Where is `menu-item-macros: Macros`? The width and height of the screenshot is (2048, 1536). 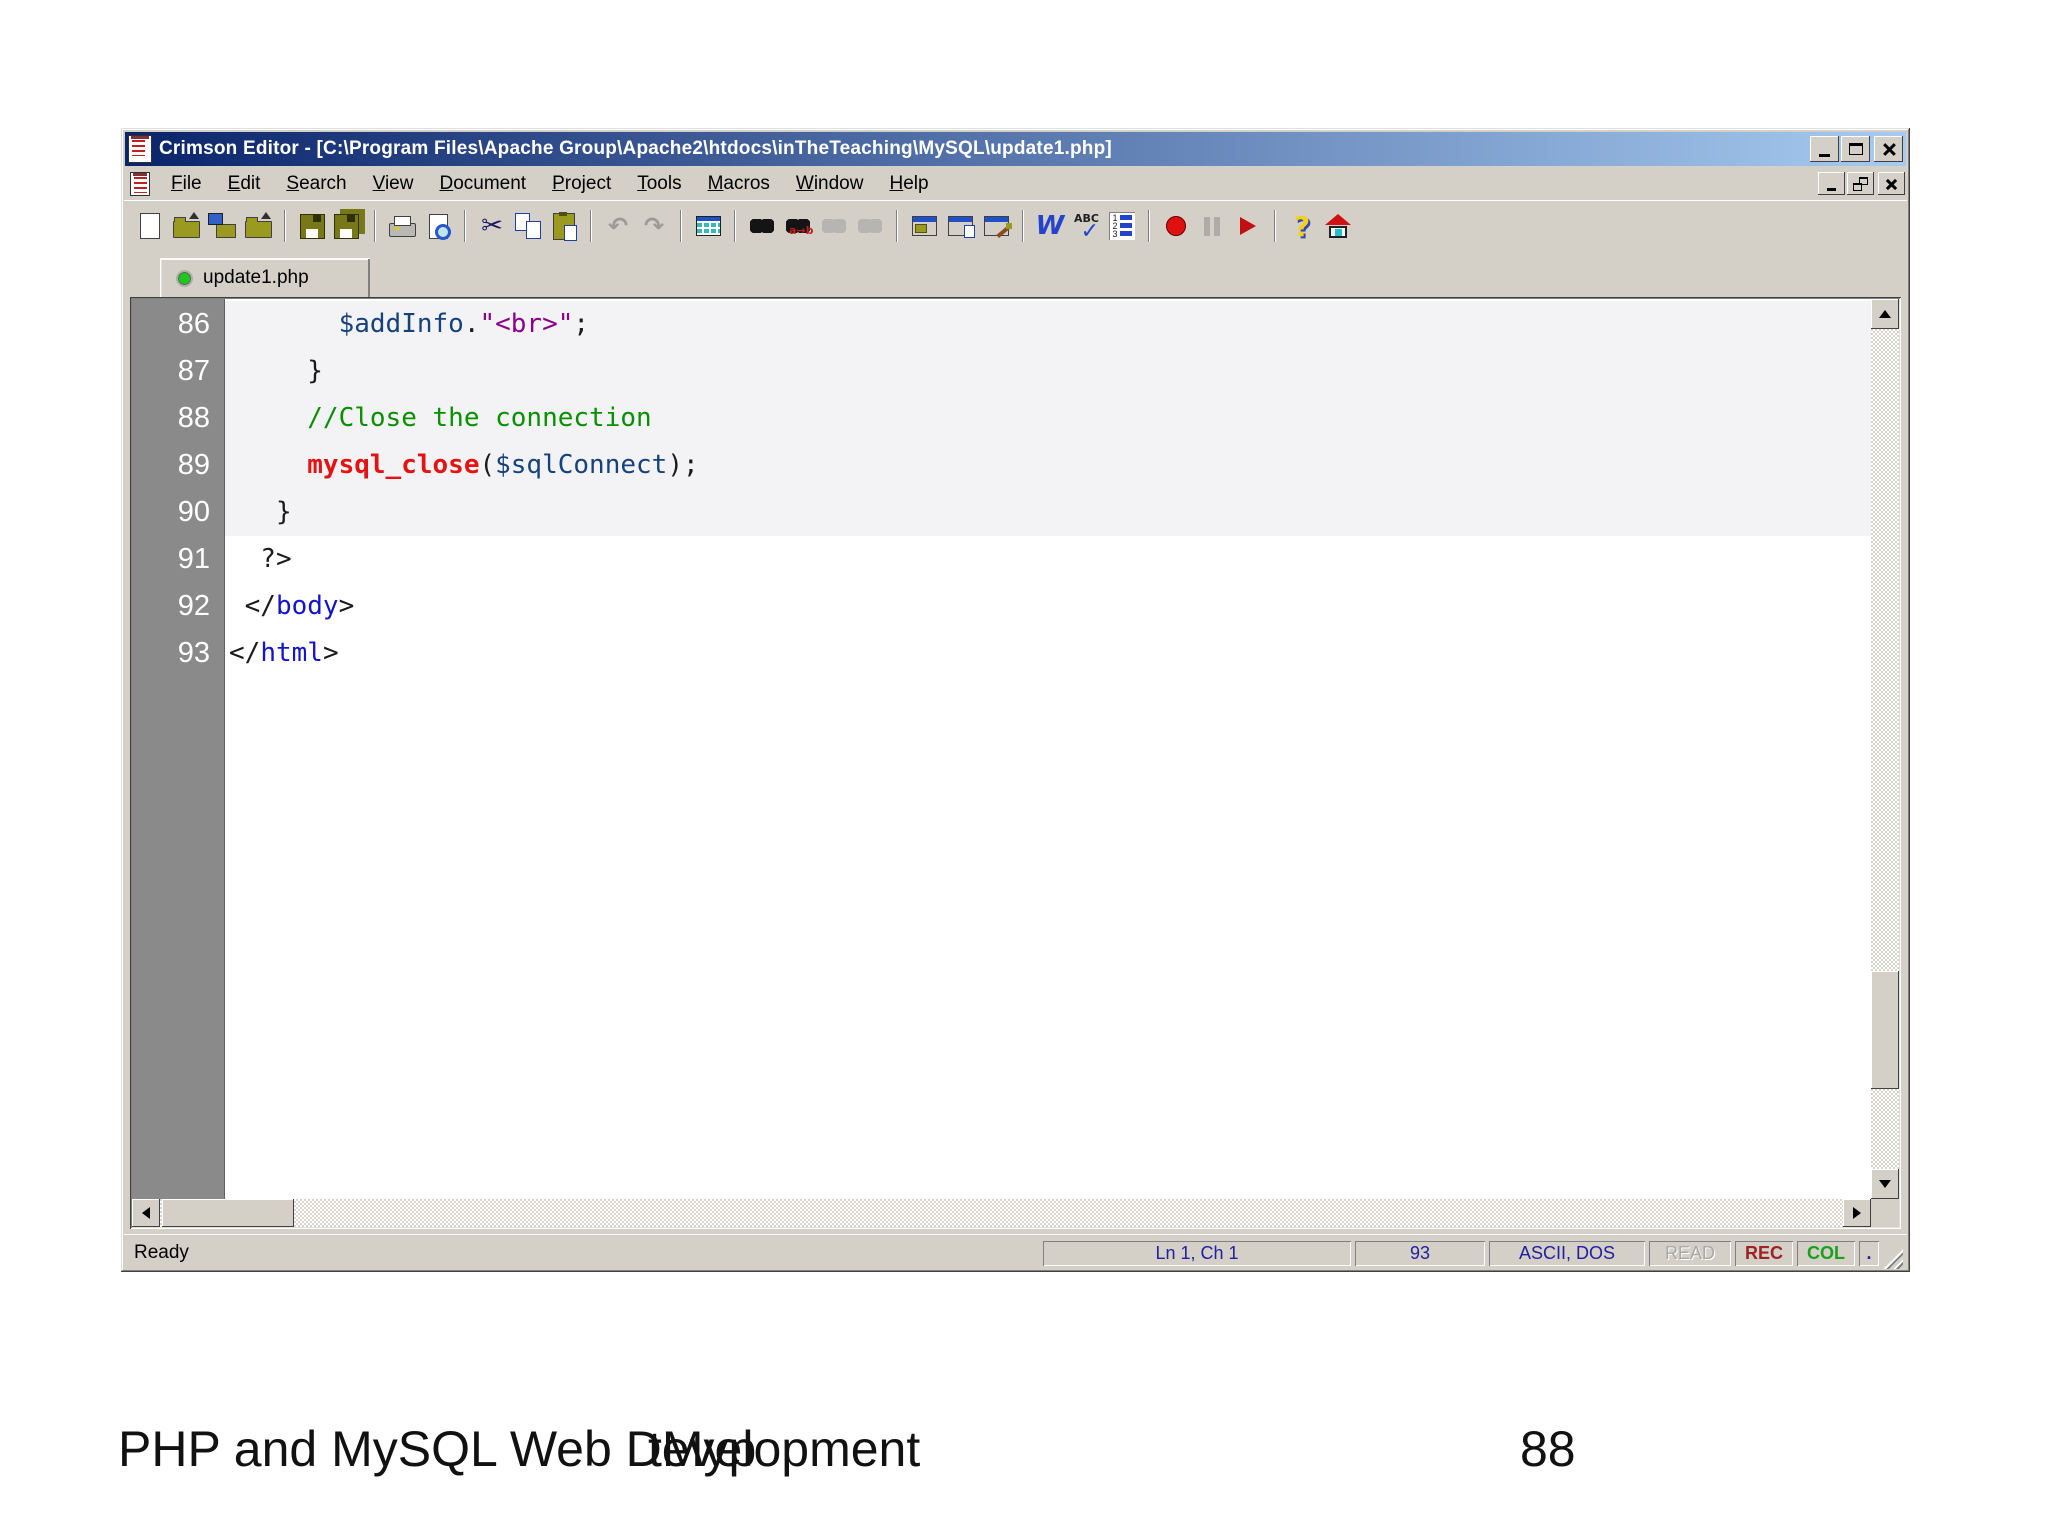
menu-item-macros: Macros is located at coordinates (739, 184).